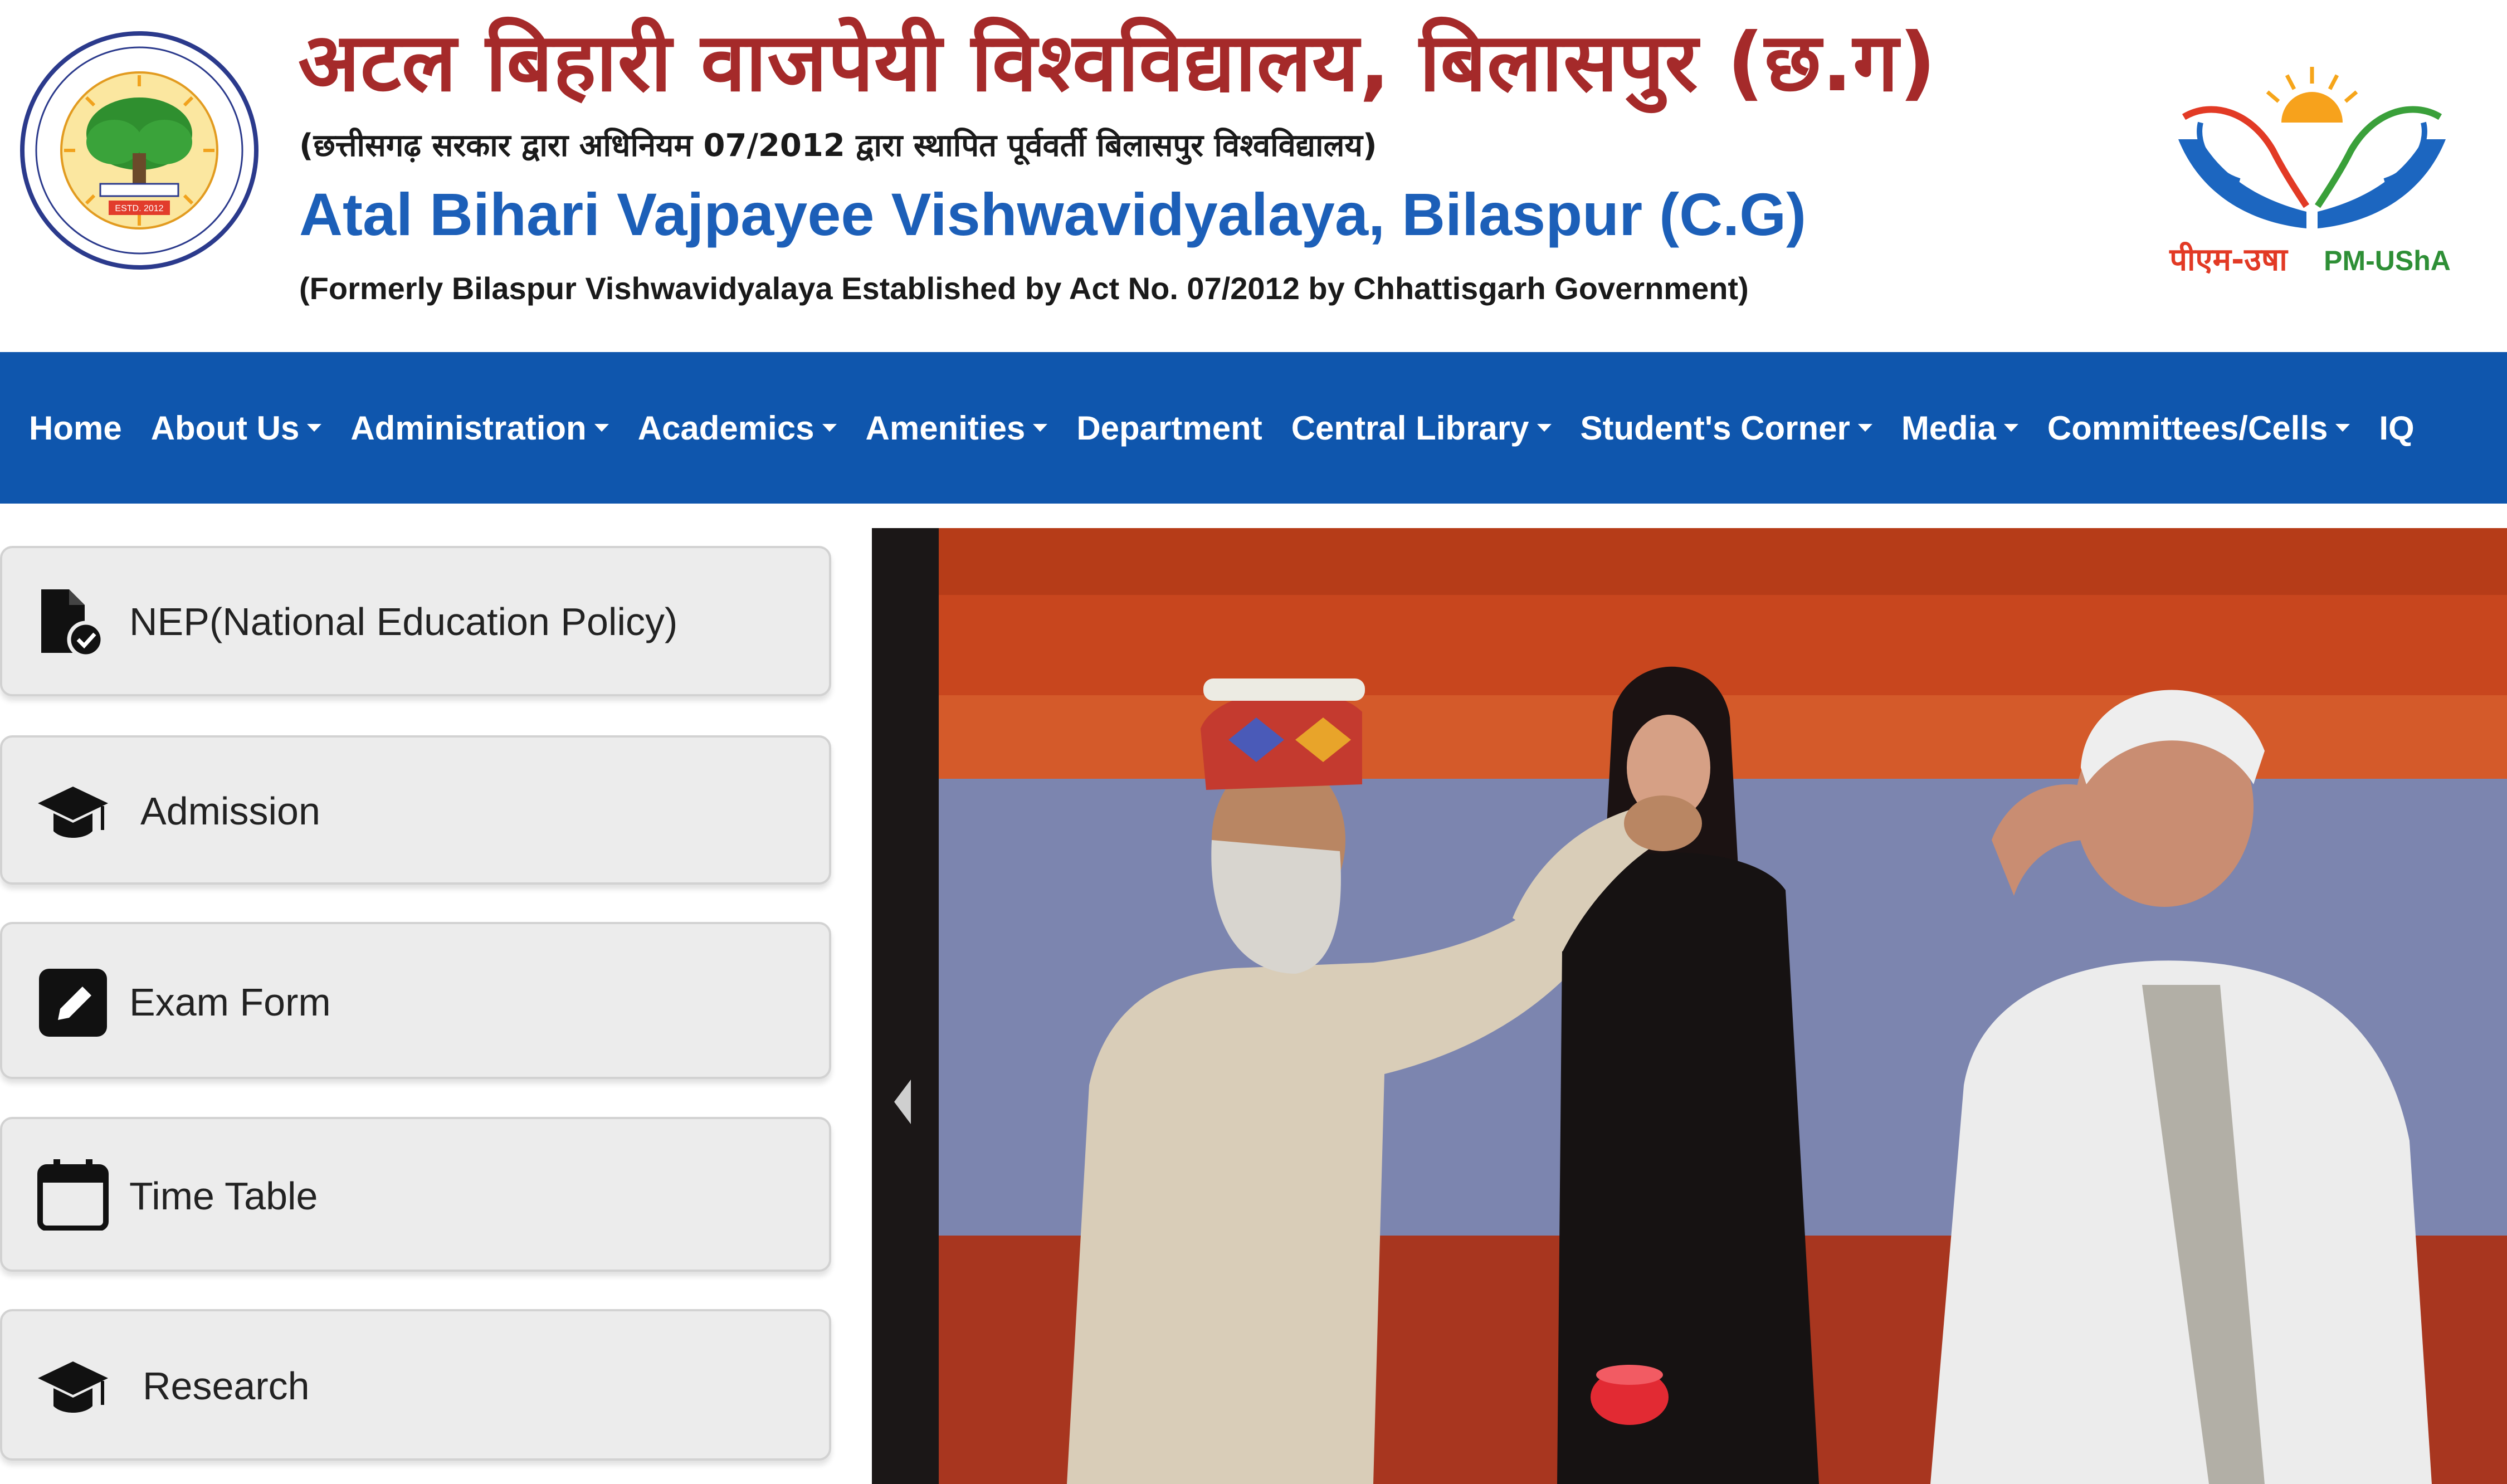 Image resolution: width=2507 pixels, height=1484 pixels. What do you see at coordinates (468, 428) in the screenshot?
I see `nav-label: Administration` at bounding box center [468, 428].